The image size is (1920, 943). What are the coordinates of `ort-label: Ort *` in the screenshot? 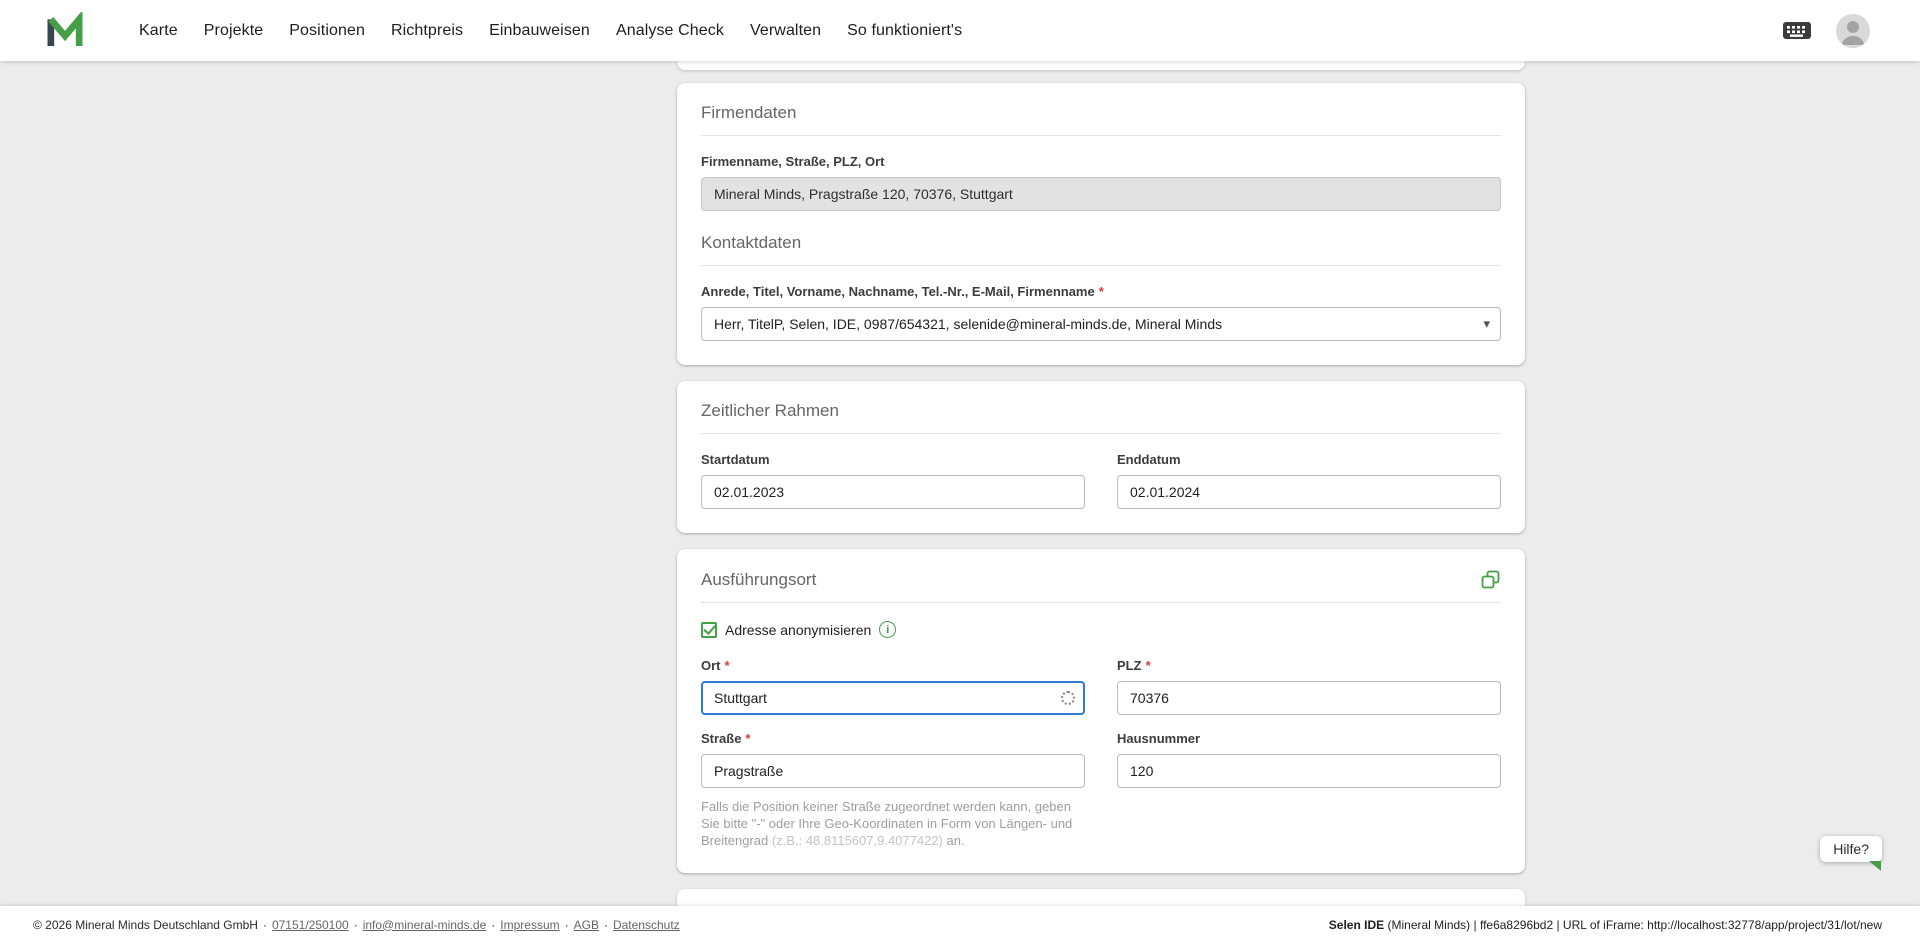 It's located at (715, 665).